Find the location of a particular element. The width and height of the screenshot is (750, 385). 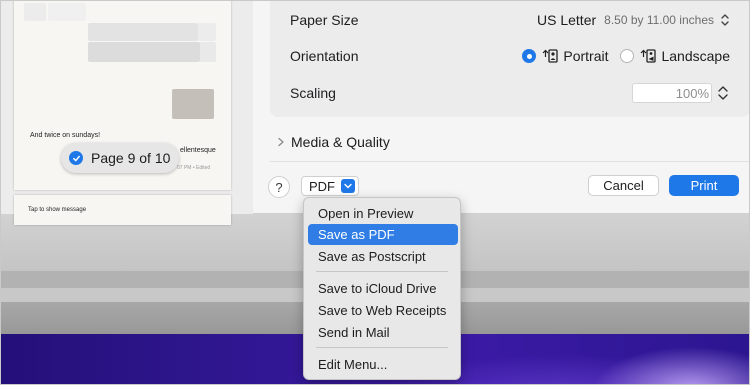

chevron-right-icon is located at coordinates (281, 142).